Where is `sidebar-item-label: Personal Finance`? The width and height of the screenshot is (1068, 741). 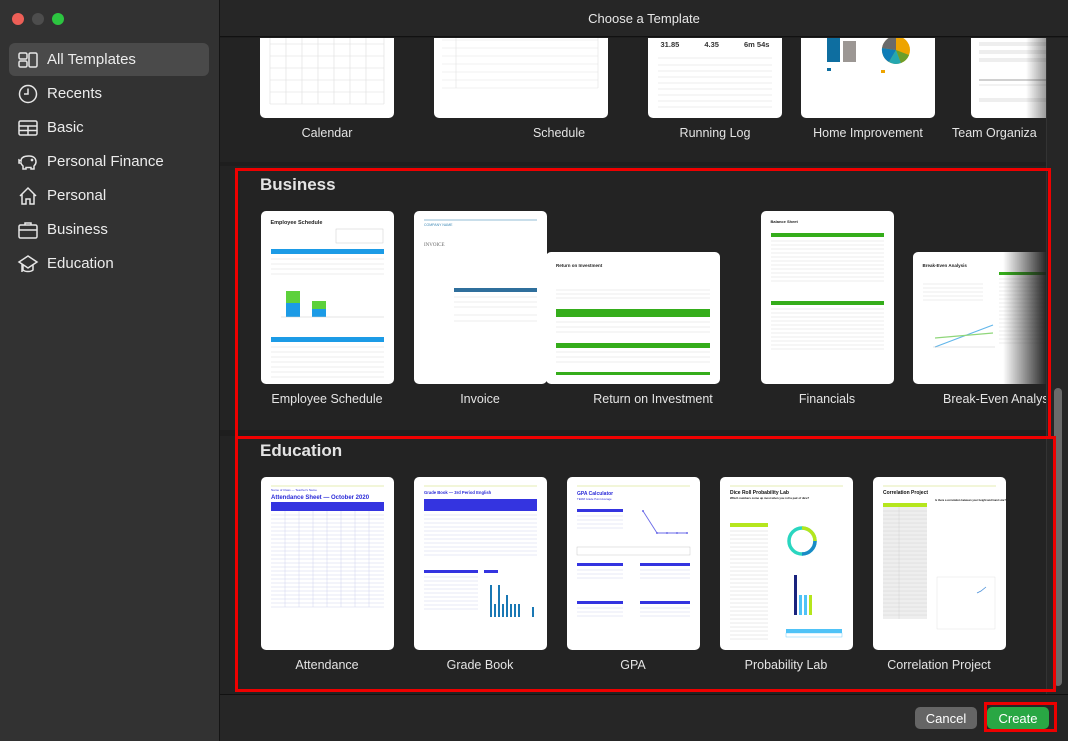 sidebar-item-label: Personal Finance is located at coordinates (105, 161).